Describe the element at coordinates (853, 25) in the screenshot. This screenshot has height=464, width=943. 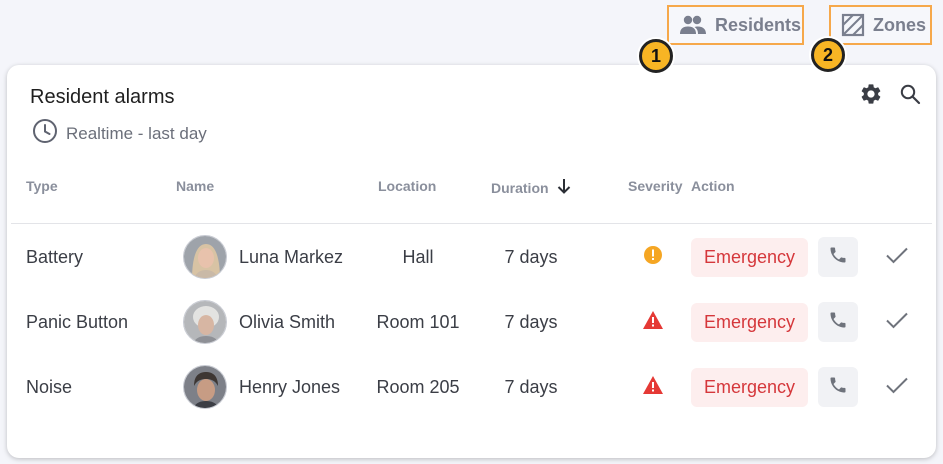
I see `zones-hatch-icon` at that location.